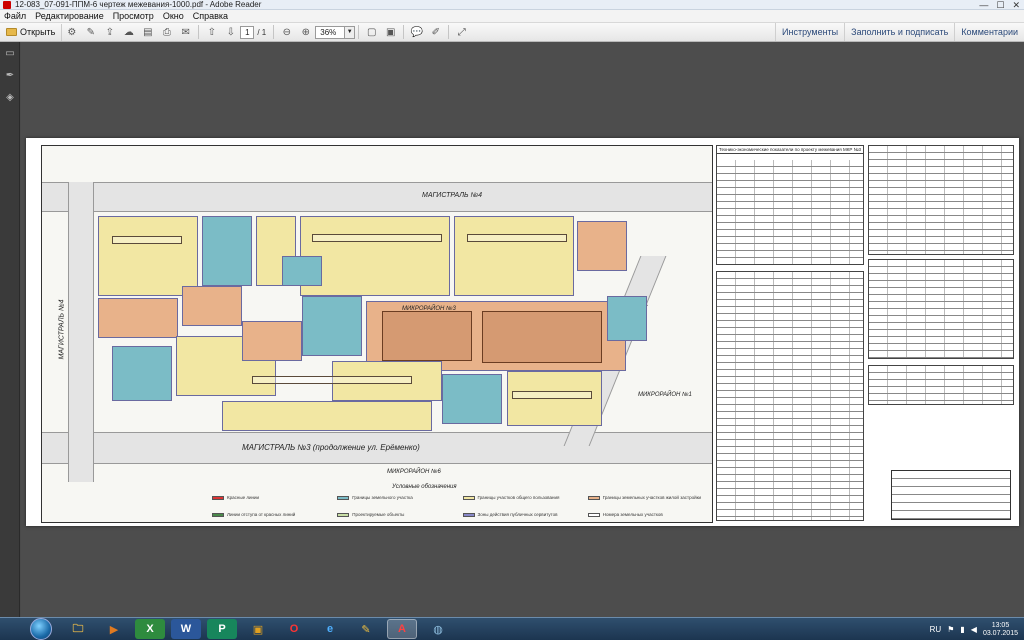 This screenshot has width=1024, height=640. Describe the element at coordinates (366, 629) in the screenshot. I see `taskbar-app-tool: ✎` at that location.